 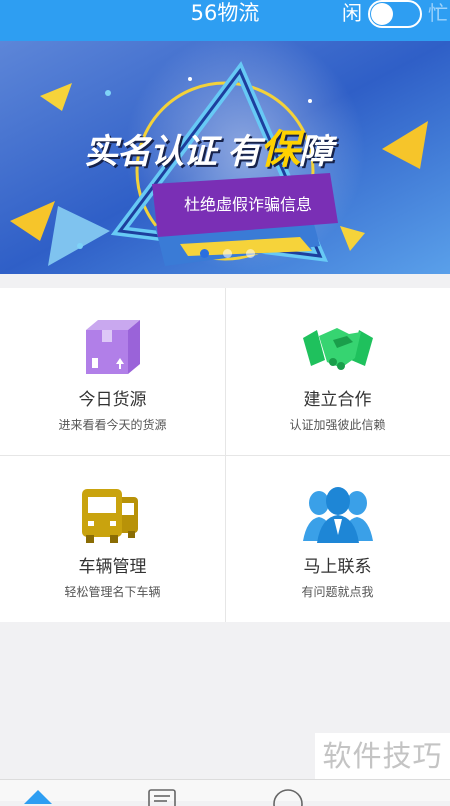 I want to click on banner-subtitle: 杜绝虚假诈骗信息, so click(x=247, y=204).